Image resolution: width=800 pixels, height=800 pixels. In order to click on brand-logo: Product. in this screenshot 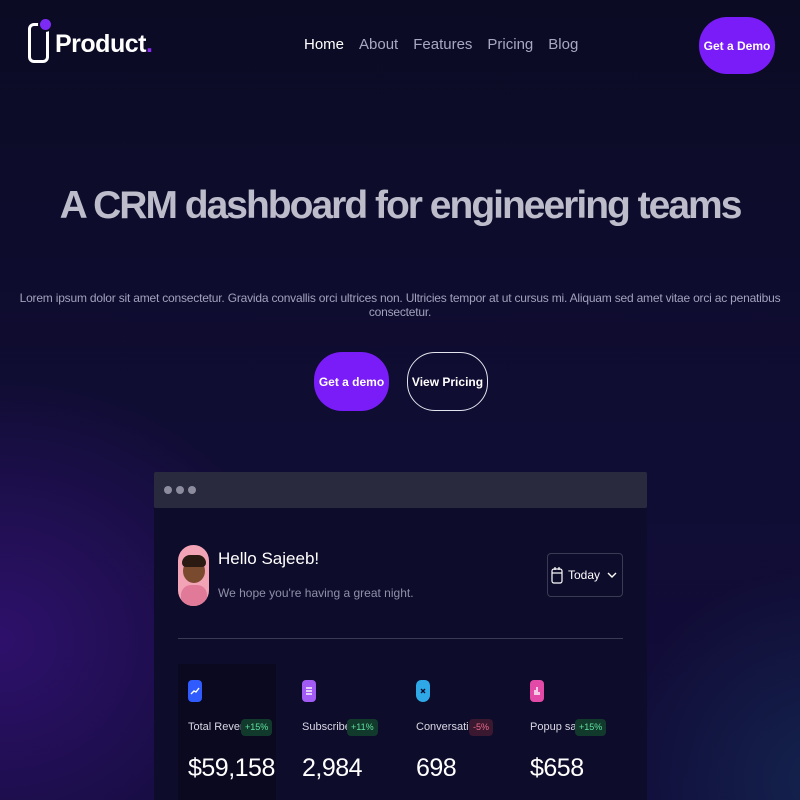, I will do `click(90, 41)`.